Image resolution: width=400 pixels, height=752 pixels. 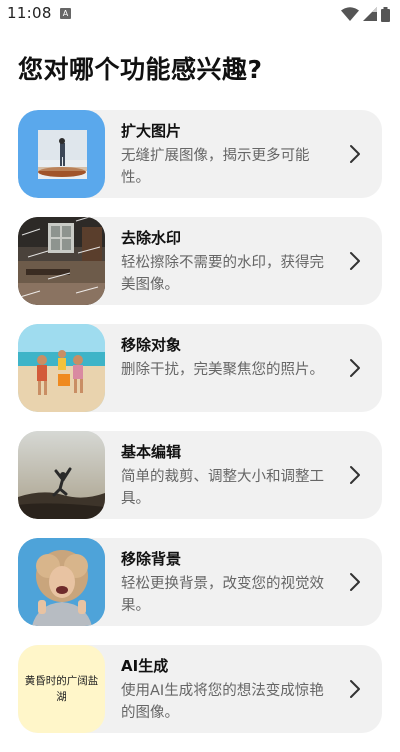 I want to click on battery-icon, so click(x=385, y=14).